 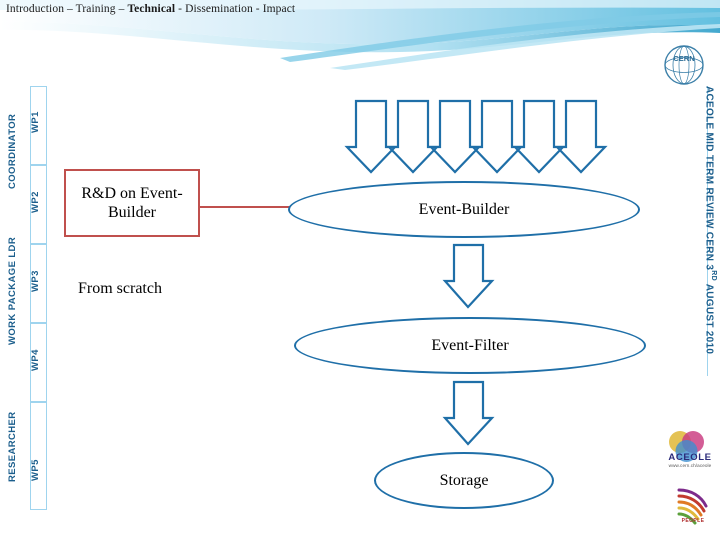 What do you see at coordinates (693, 521) in the screenshot?
I see `people-logo-text: PEOPLE` at bounding box center [693, 521].